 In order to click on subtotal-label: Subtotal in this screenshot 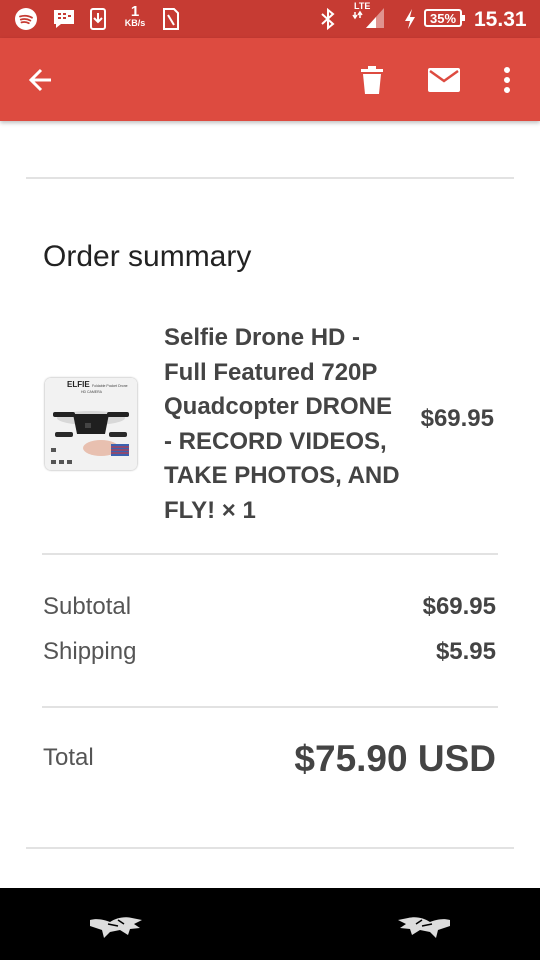, I will do `click(87, 606)`.